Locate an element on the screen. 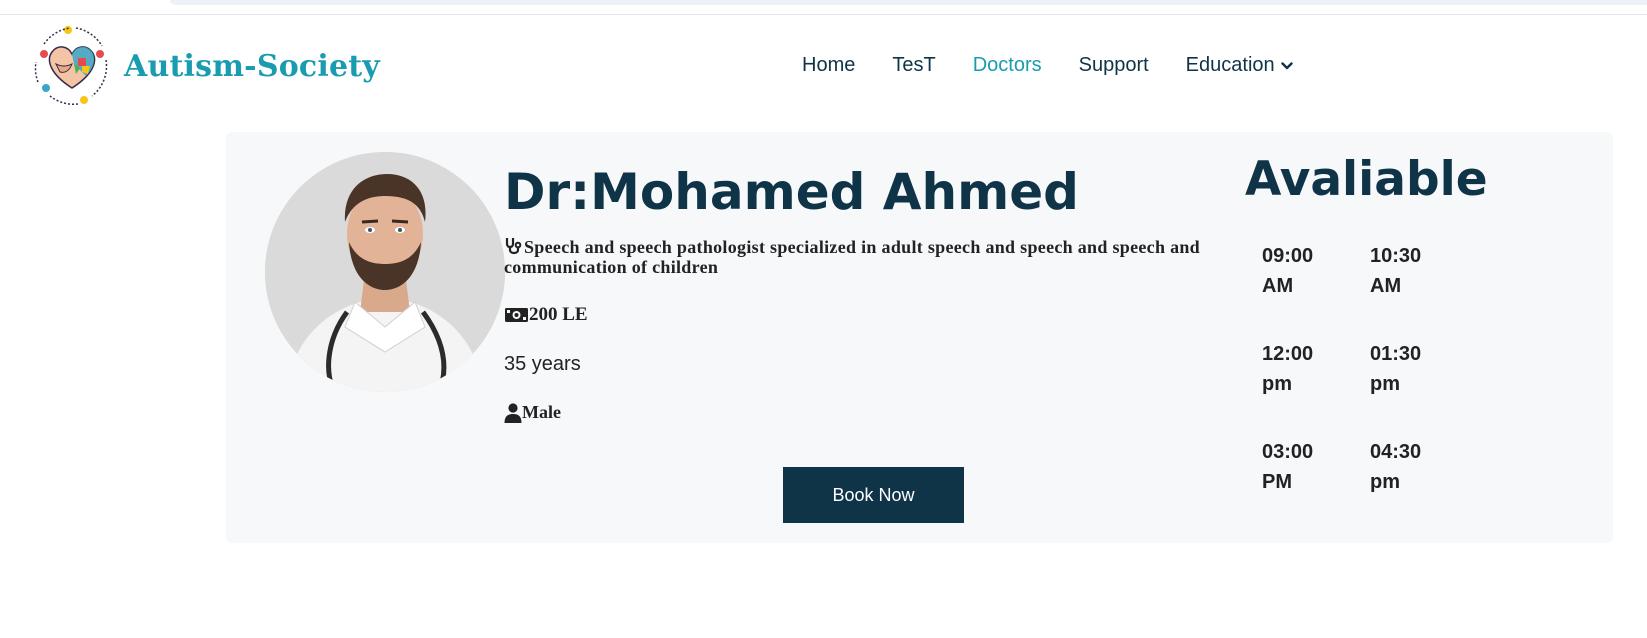 This screenshot has width=1647, height=638. doctor-photo is located at coordinates (385, 272).